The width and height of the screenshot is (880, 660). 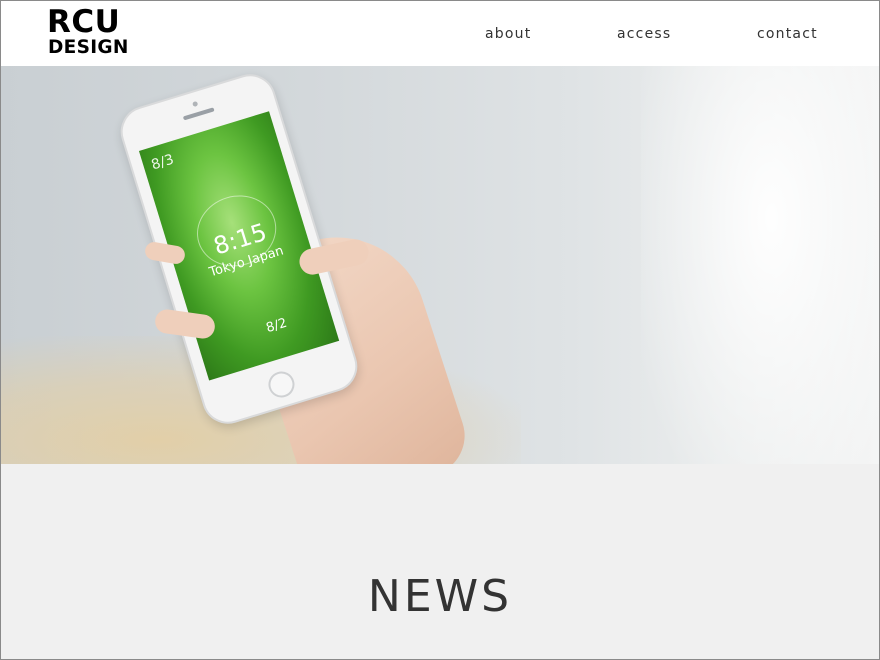 I want to click on nav-link-access: access, so click(x=644, y=34).